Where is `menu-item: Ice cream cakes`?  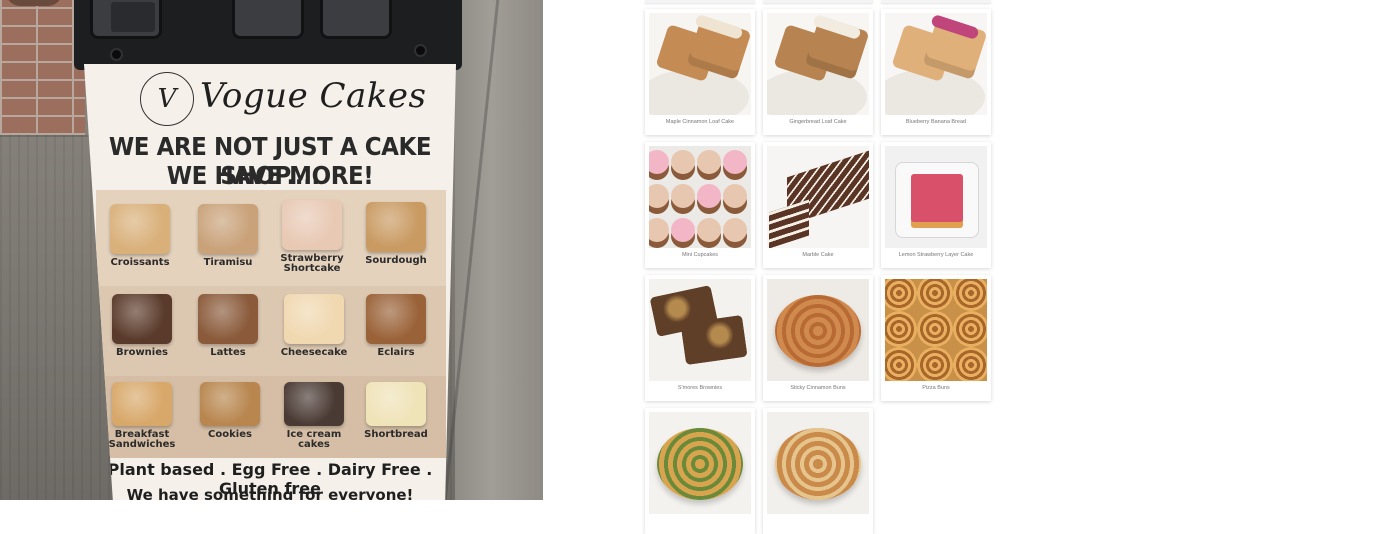
menu-item: Ice cream cakes is located at coordinates (314, 416).